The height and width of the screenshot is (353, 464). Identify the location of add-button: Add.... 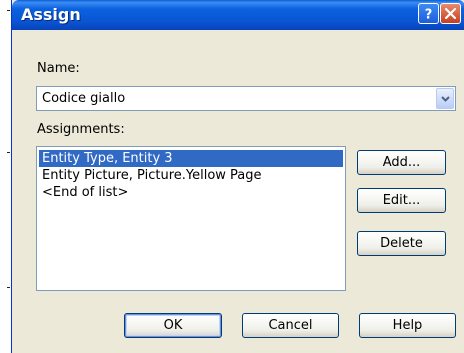
(401, 162).